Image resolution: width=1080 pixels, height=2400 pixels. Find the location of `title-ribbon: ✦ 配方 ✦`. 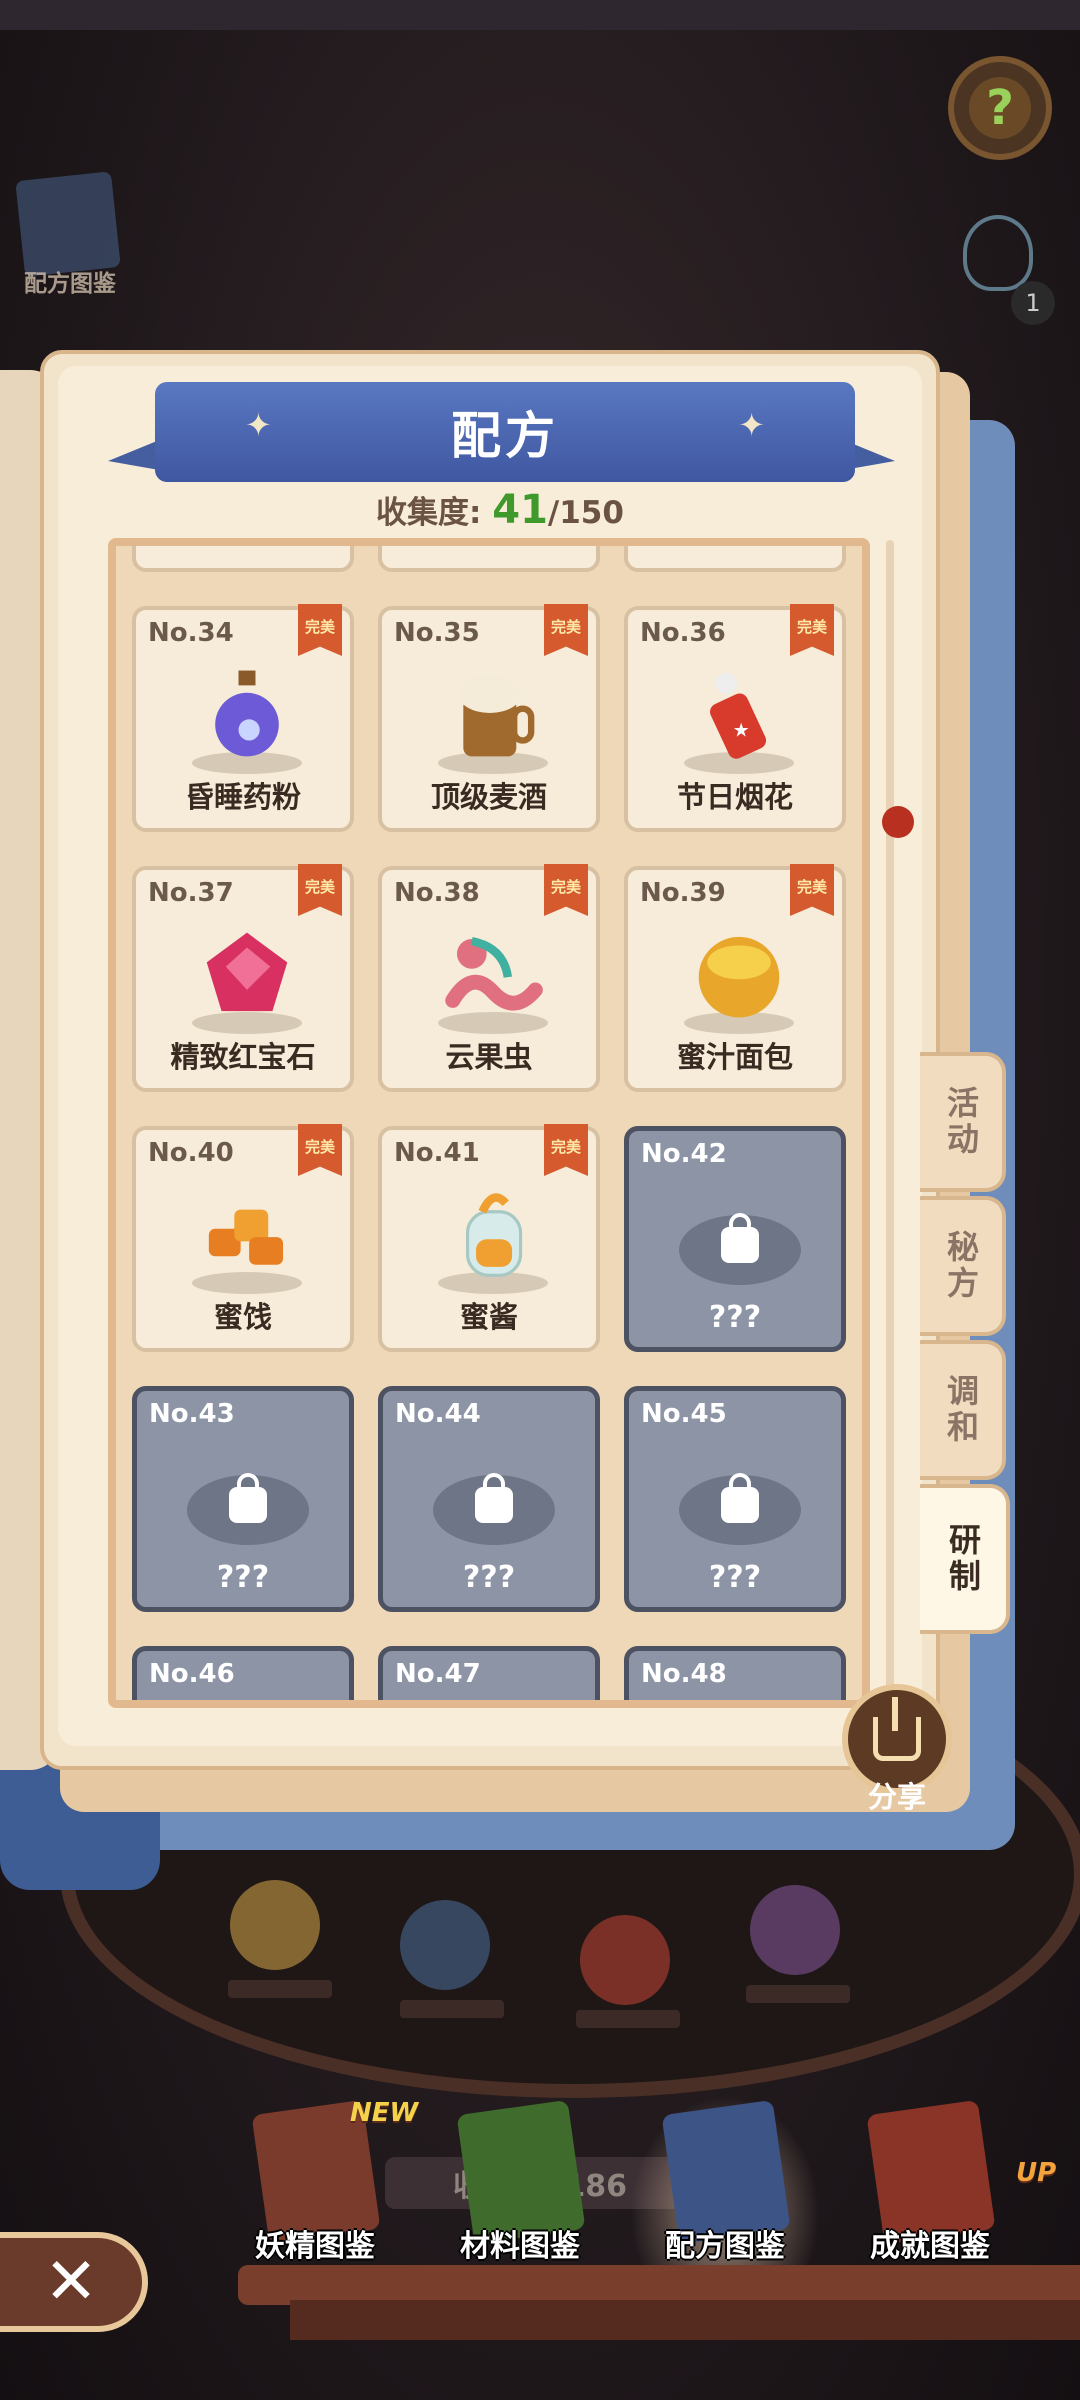

title-ribbon: ✦ 配方 ✦ is located at coordinates (505, 432).